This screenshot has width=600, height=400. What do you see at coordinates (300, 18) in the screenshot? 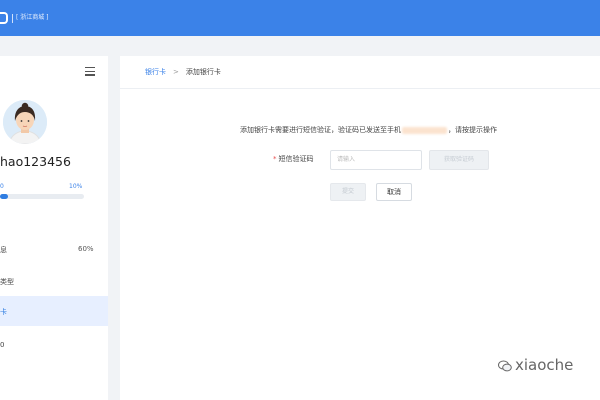
I see `top-navigation-bar: [ 浙江商城 ]` at bounding box center [300, 18].